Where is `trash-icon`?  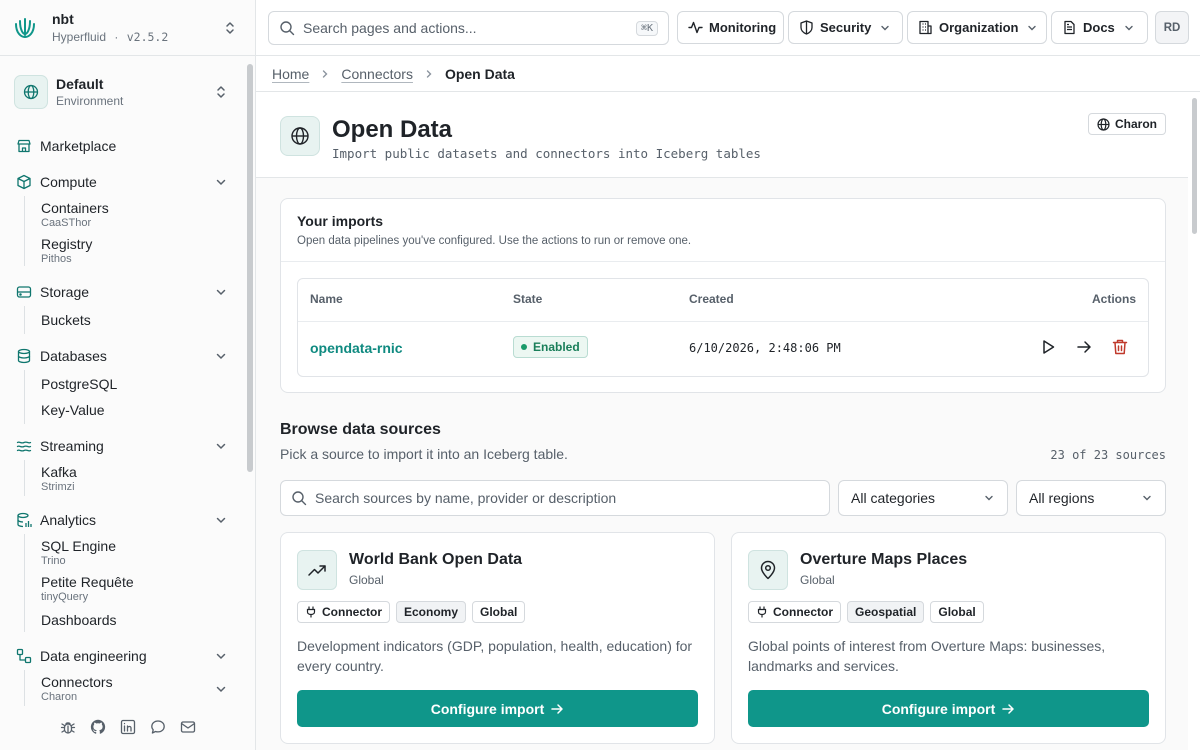
trash-icon is located at coordinates (1120, 347).